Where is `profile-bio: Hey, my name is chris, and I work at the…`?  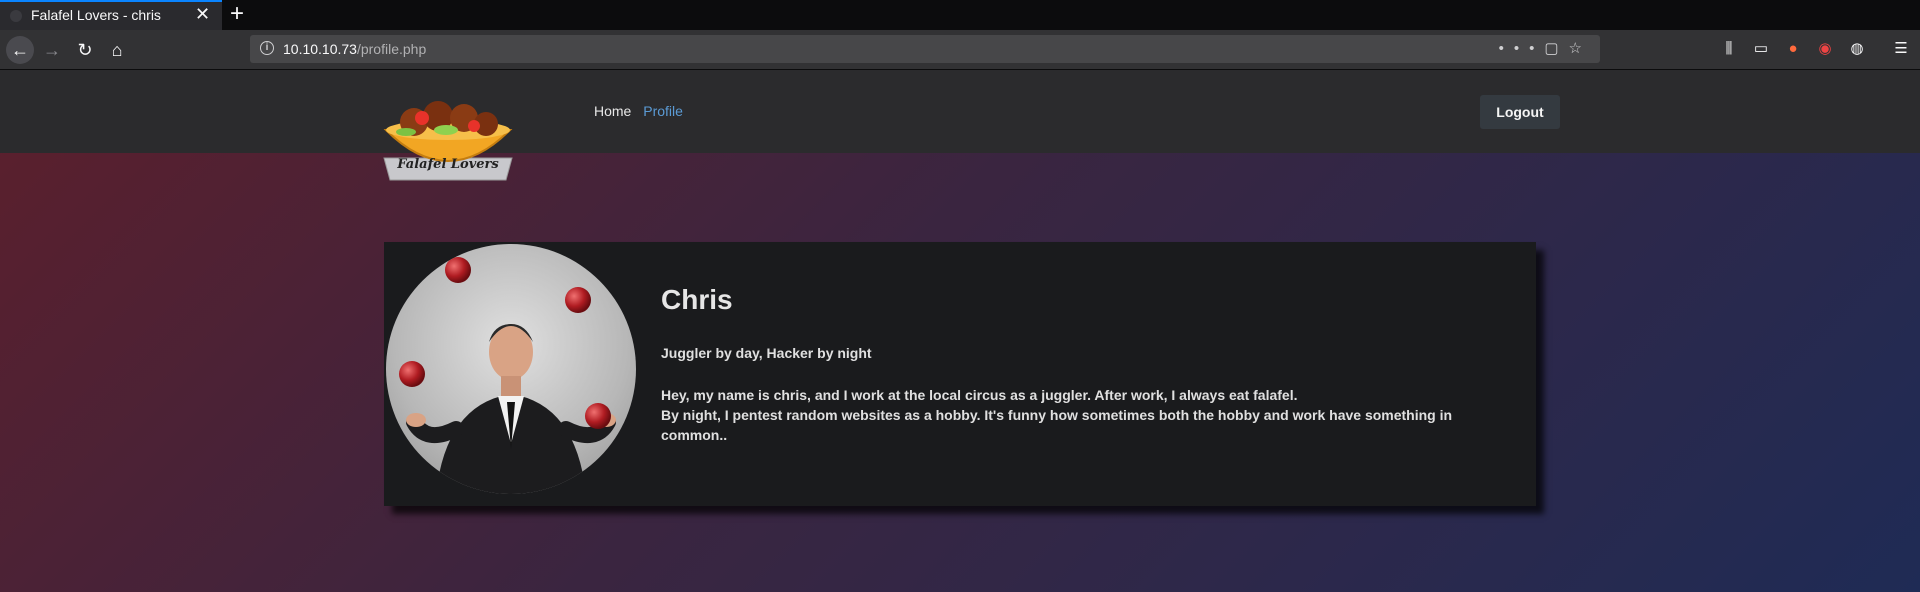
profile-bio: Hey, my name is chris, and I work at the… is located at coordinates (1081, 415).